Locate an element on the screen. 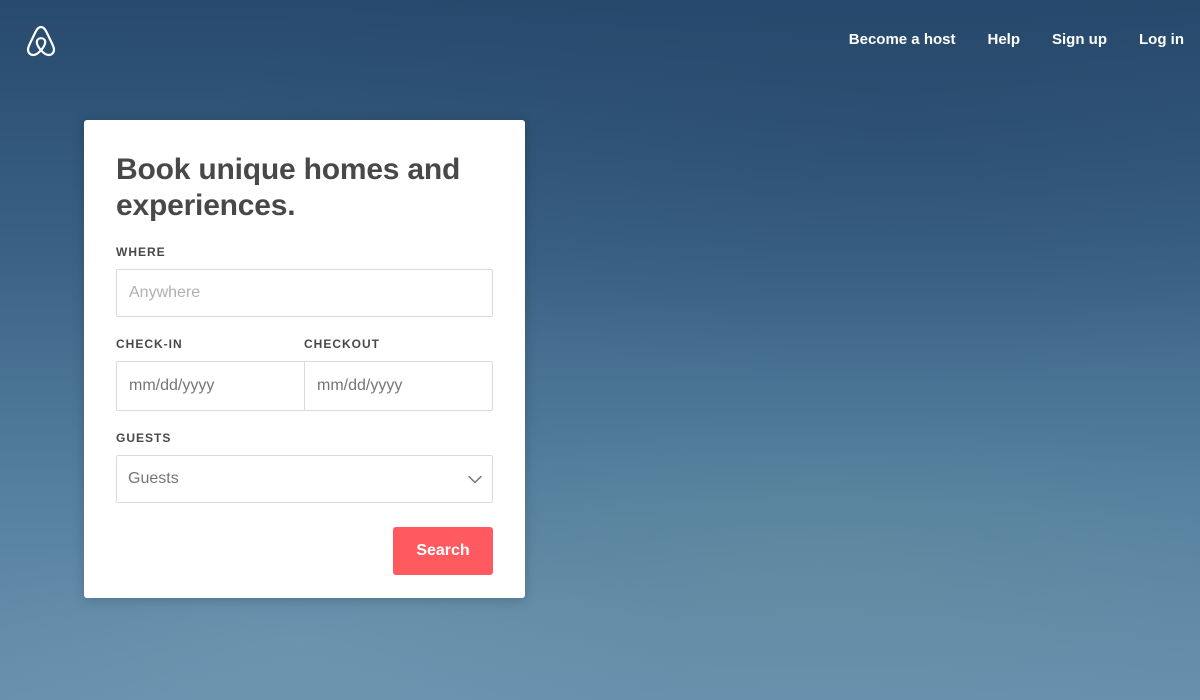 The height and width of the screenshot is (700, 1200). airbnb-logo-icon is located at coordinates (41, 41).